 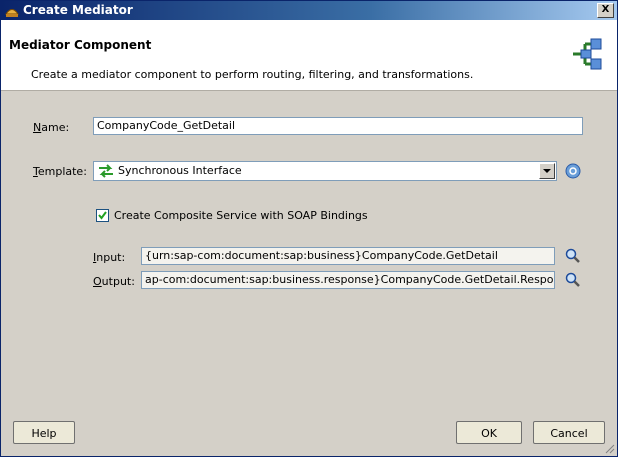 I want to click on app-icon, so click(x=12, y=13).